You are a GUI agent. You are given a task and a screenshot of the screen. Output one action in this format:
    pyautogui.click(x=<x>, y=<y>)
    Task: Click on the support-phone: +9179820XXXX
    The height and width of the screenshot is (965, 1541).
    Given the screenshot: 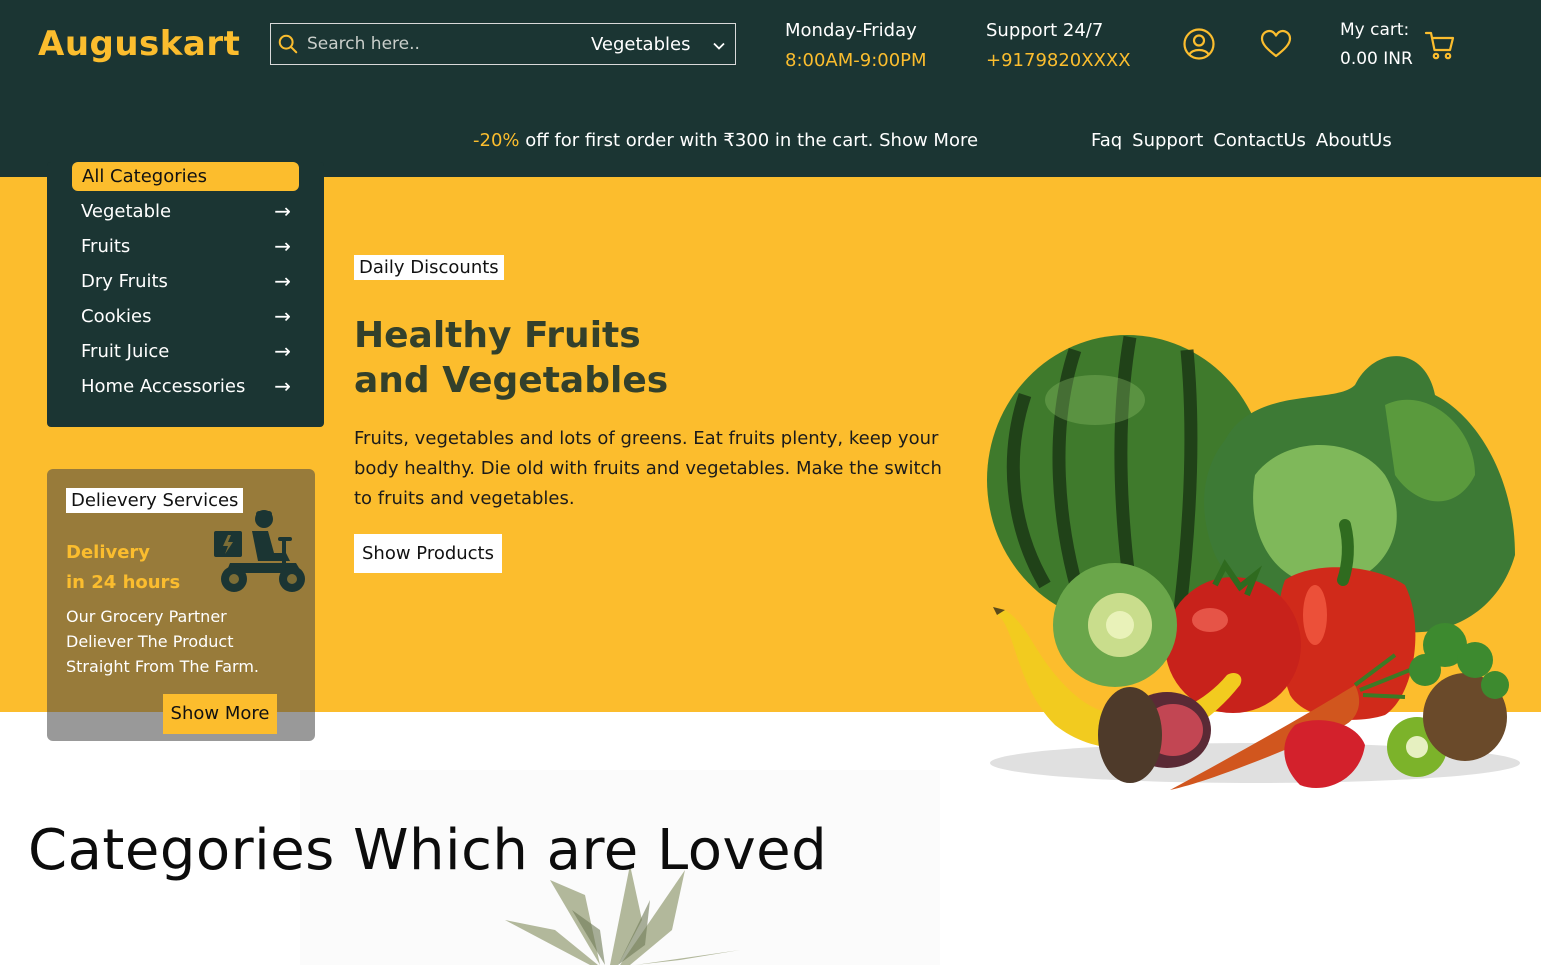 What is the action you would take?
    pyautogui.click(x=1058, y=61)
    